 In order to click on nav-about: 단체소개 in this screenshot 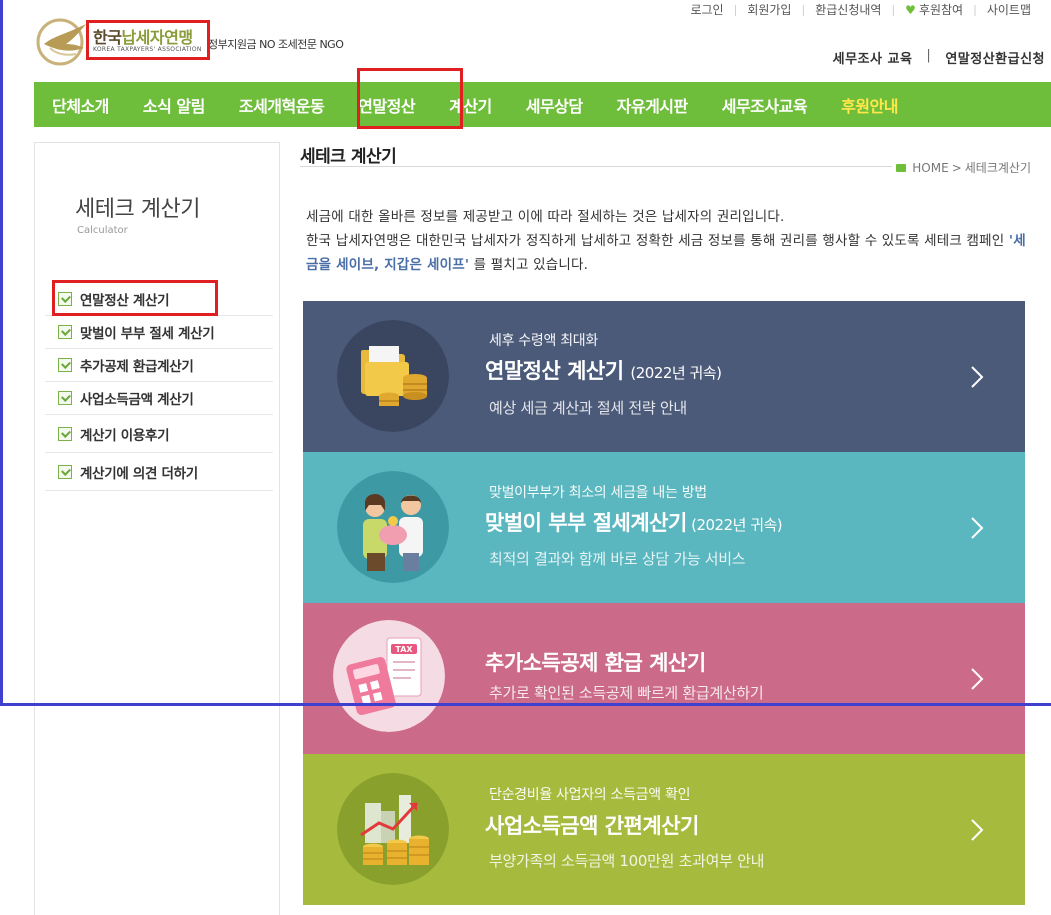, I will do `click(80, 105)`.